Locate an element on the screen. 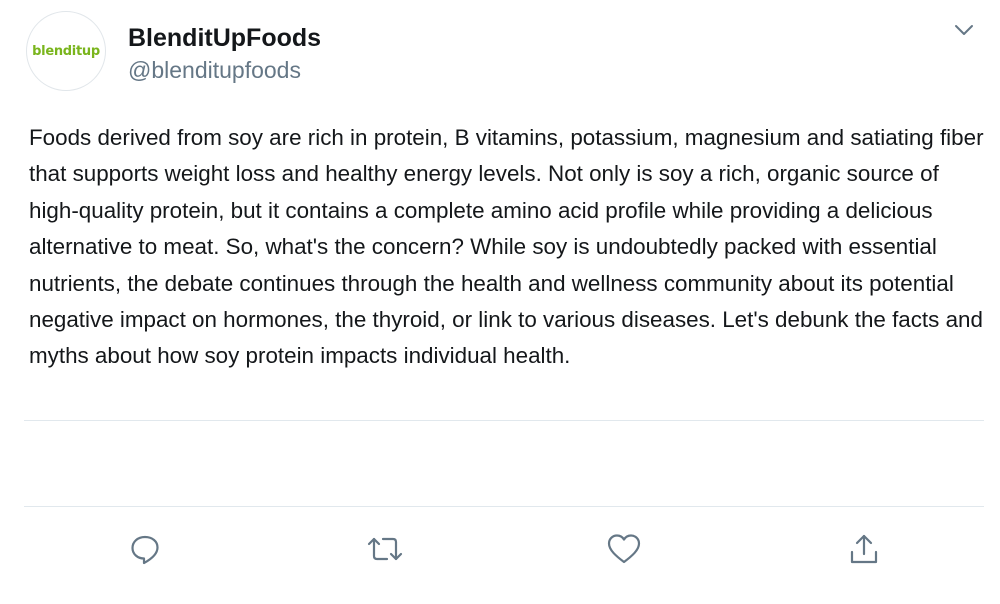  reply-icon is located at coordinates (145, 549).